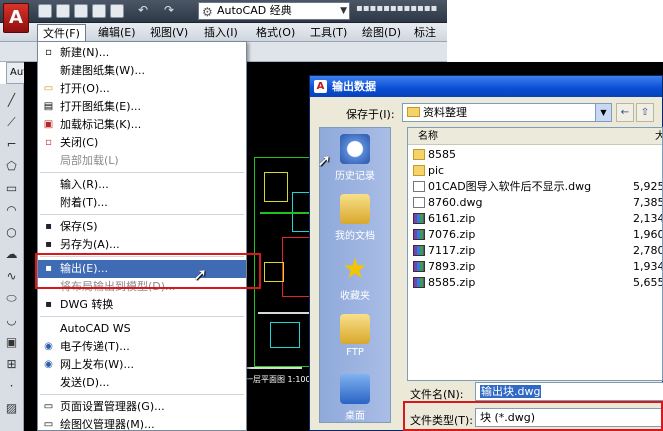  Describe the element at coordinates (61, 32) in the screenshot. I see `menu-file: 文件(F)` at that location.